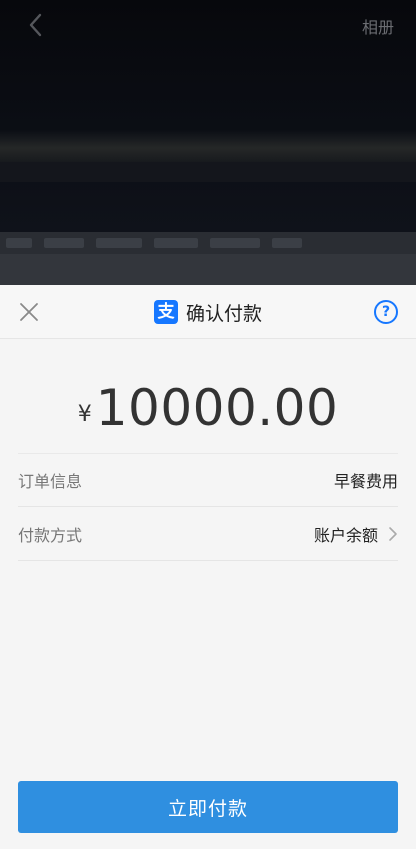 This screenshot has width=416, height=849. What do you see at coordinates (208, 172) in the screenshot?
I see `background-band` at bounding box center [208, 172].